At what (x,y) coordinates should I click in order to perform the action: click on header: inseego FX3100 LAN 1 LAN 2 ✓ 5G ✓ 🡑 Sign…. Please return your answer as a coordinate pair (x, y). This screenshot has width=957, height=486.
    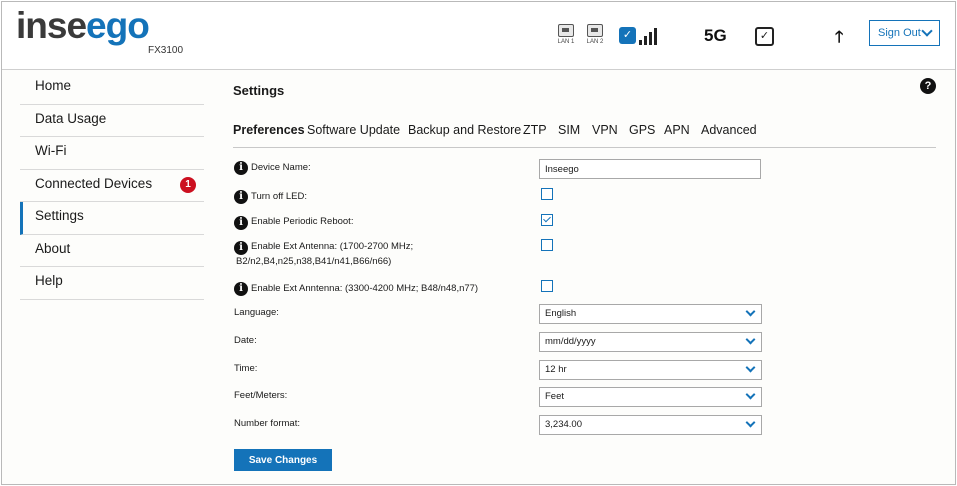
    Looking at the image, I should click on (478, 36).